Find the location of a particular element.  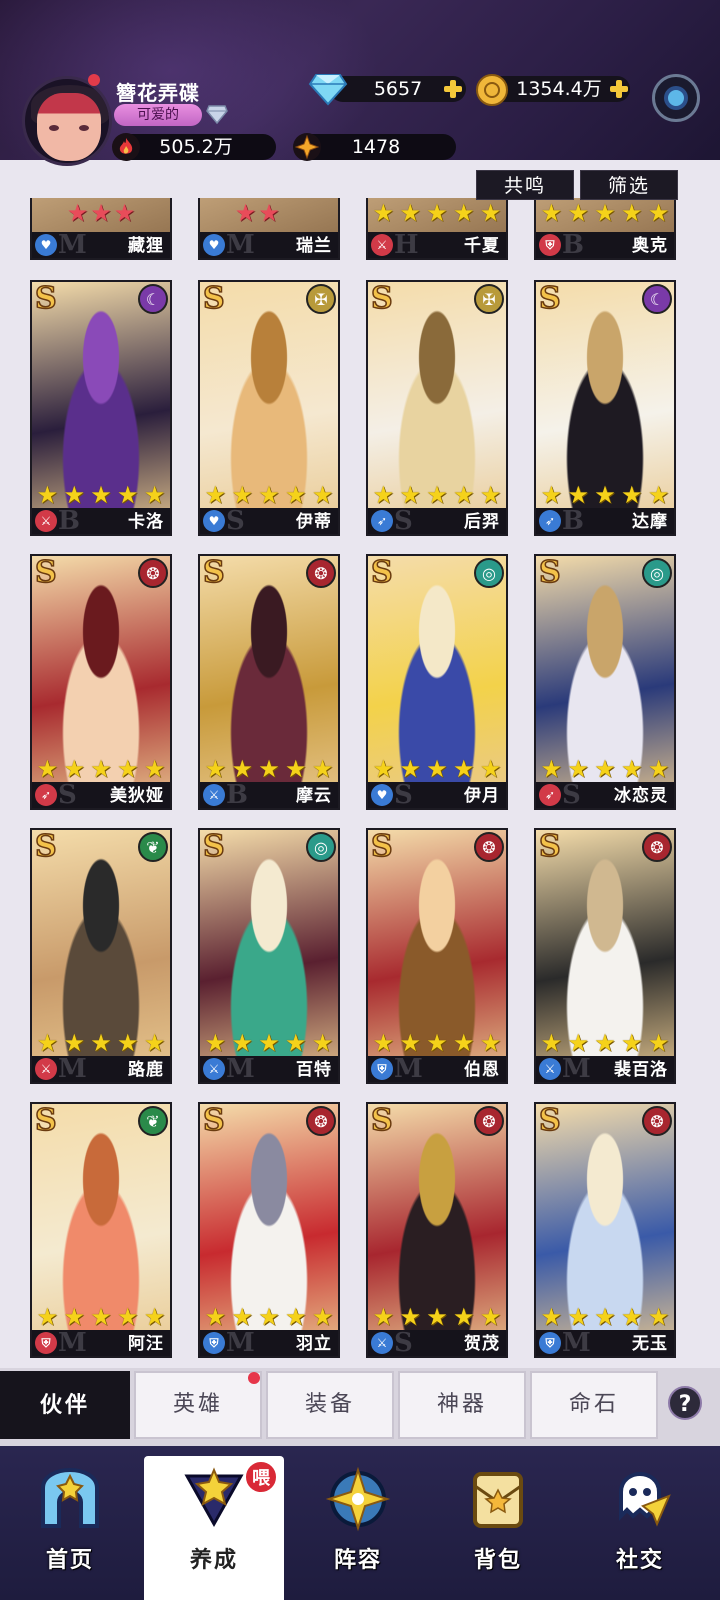

hero-name: 羽立 is located at coordinates (314, 1344).